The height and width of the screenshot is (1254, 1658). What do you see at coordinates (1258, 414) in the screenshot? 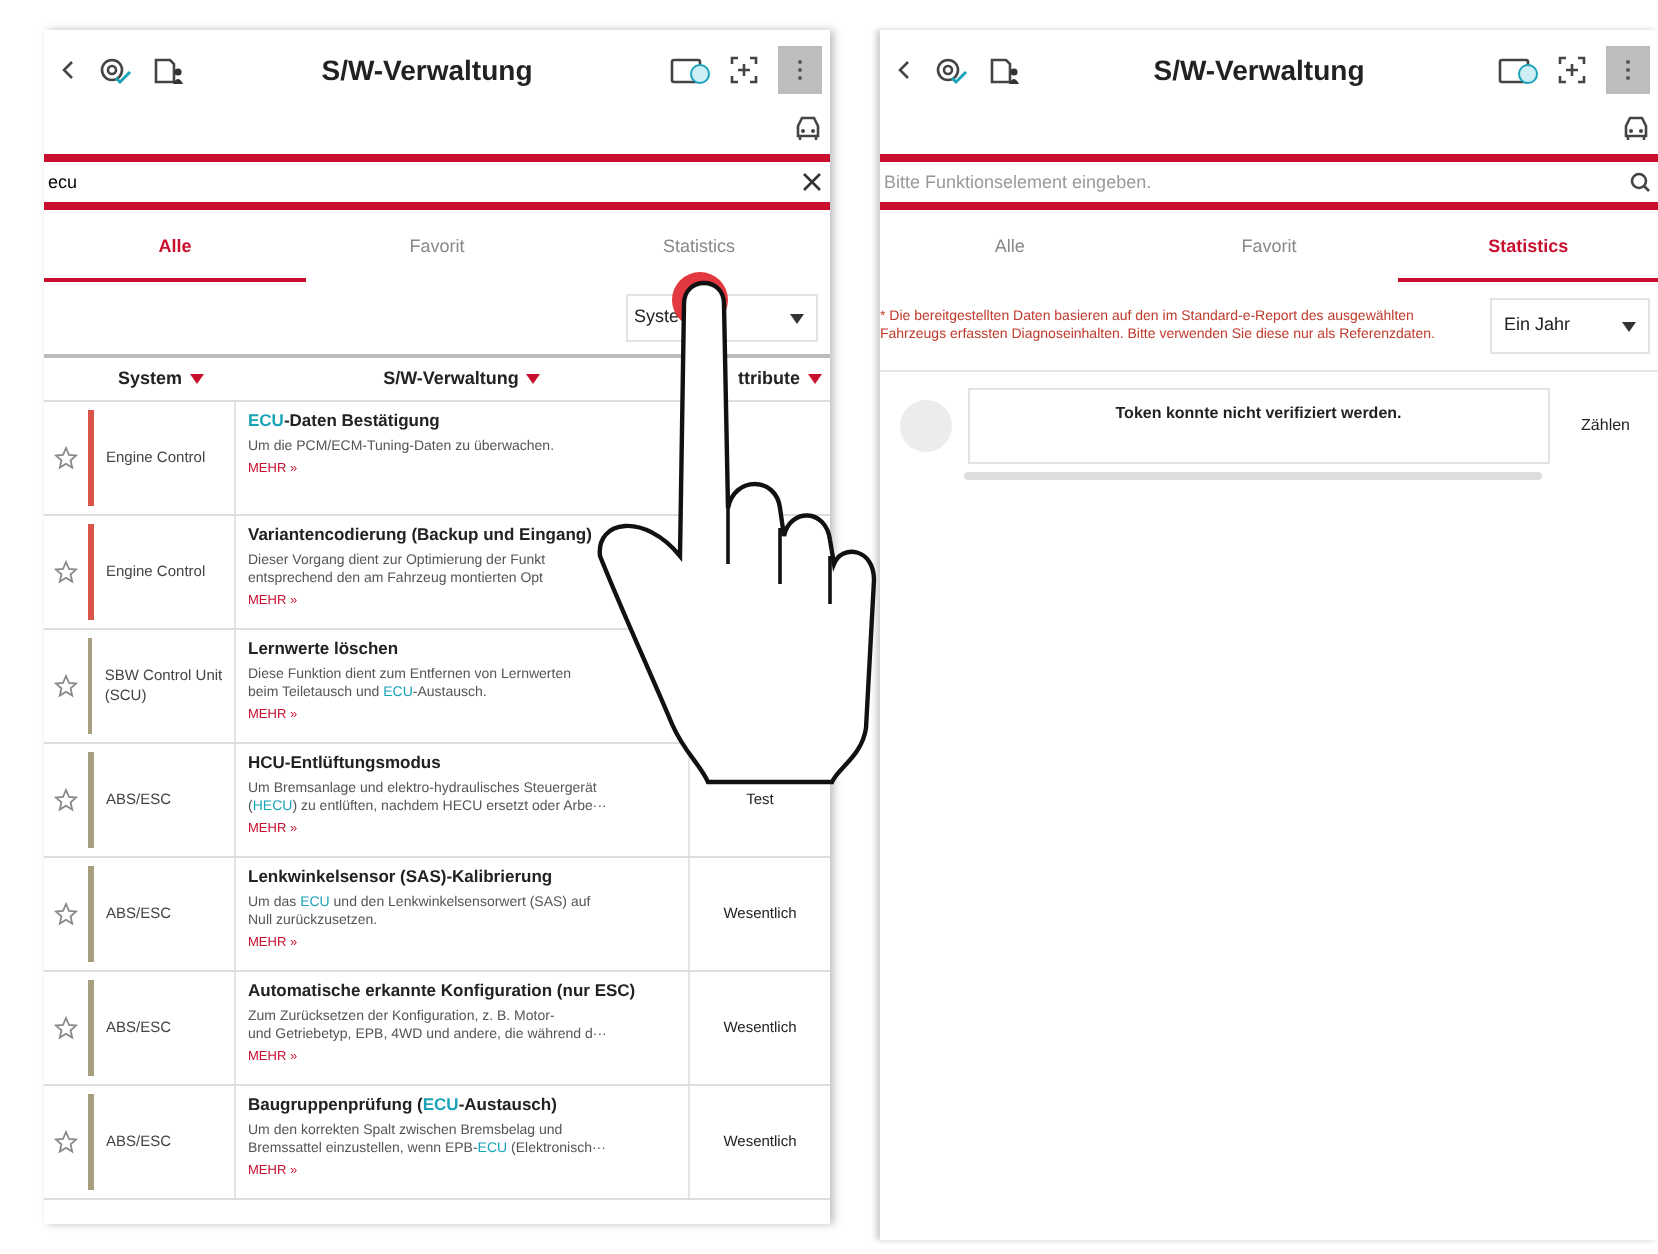
I see `error-message: Token konnte nicht verifiziert werden.` at bounding box center [1258, 414].